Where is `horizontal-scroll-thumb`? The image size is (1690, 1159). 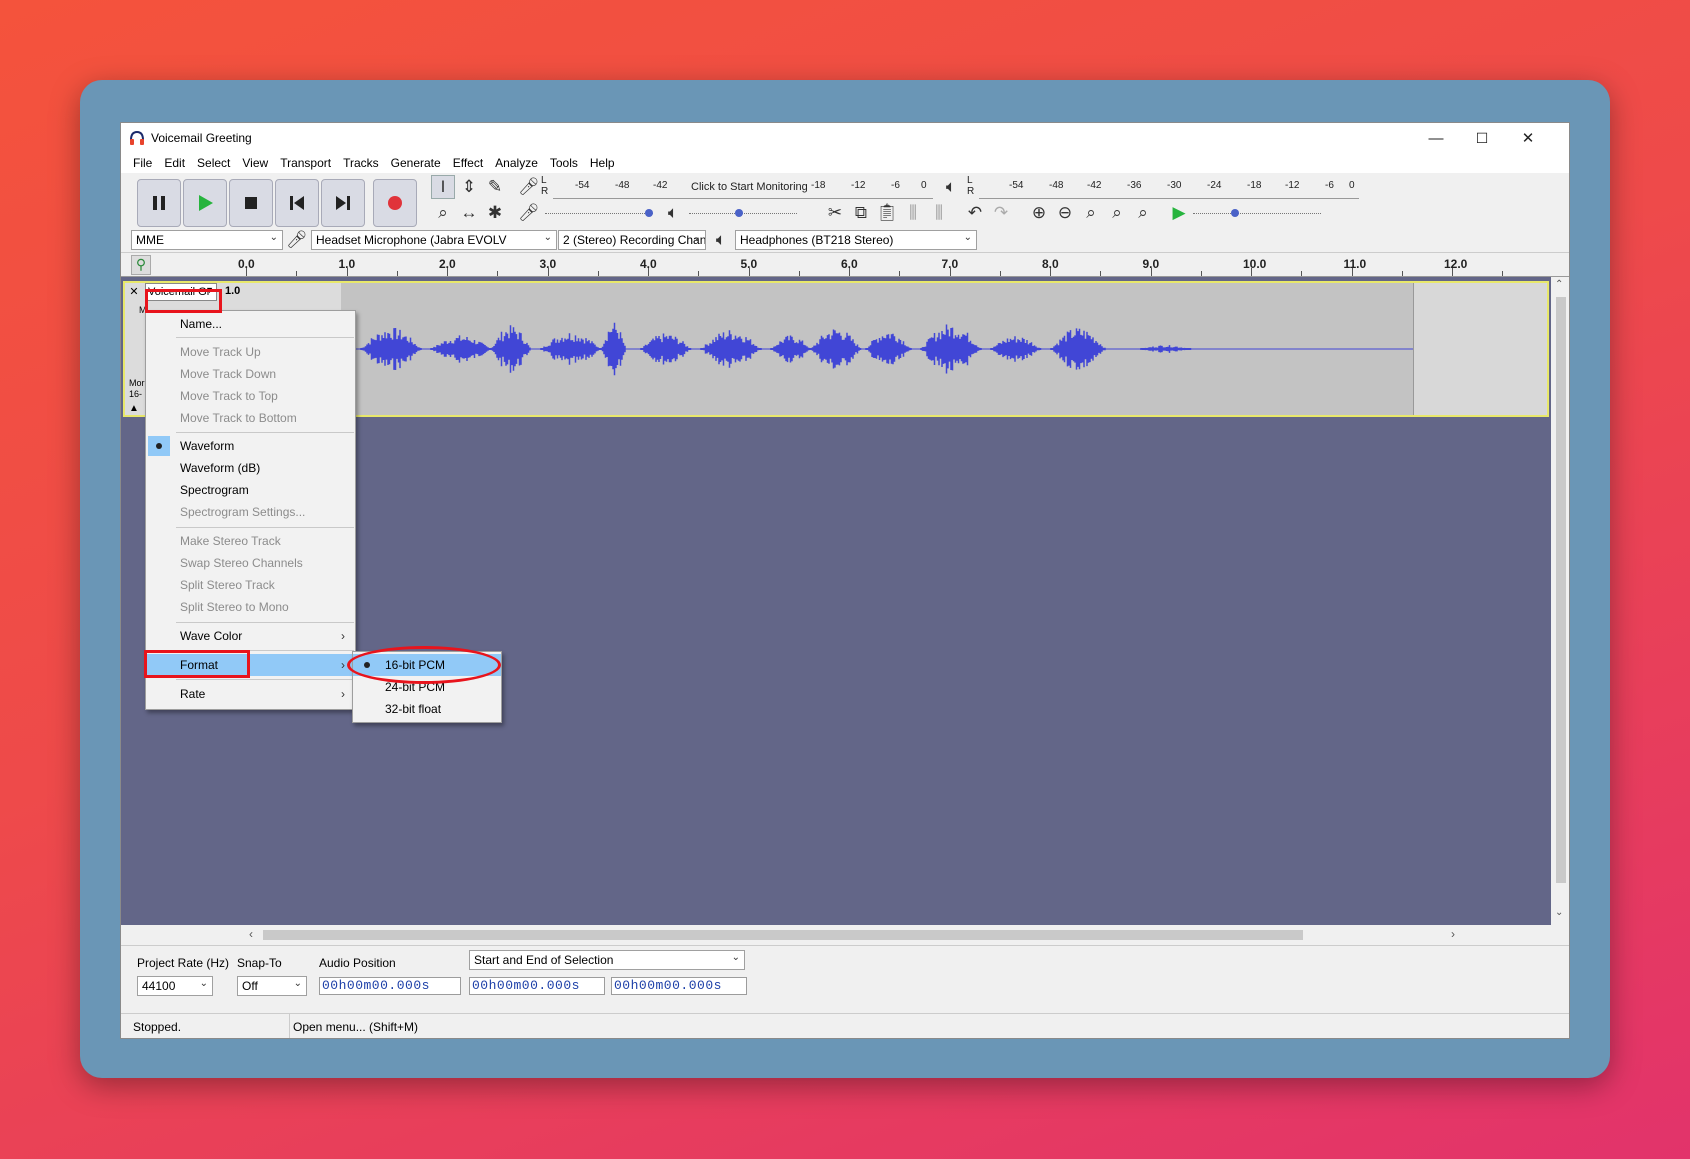 horizontal-scroll-thumb is located at coordinates (783, 935).